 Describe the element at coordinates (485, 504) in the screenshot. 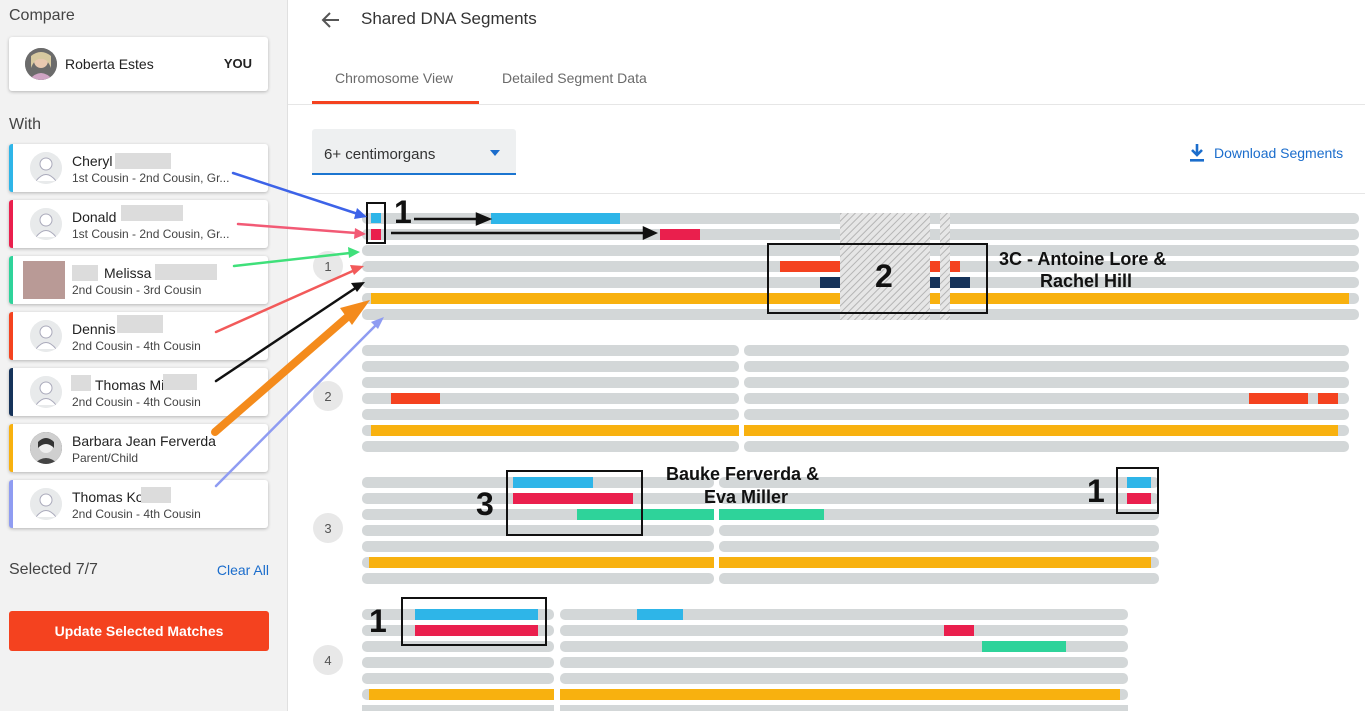

I see `annotation-number: 3` at that location.